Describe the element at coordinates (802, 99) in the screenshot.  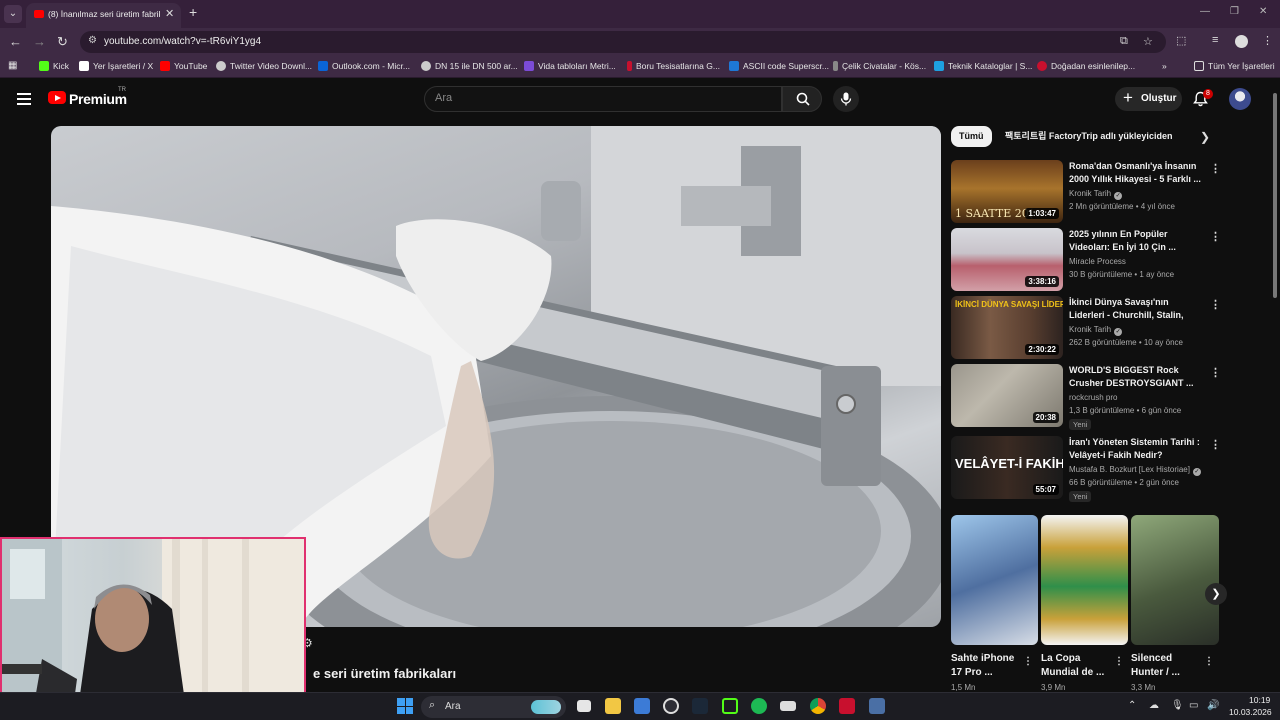
I see `search-button` at that location.